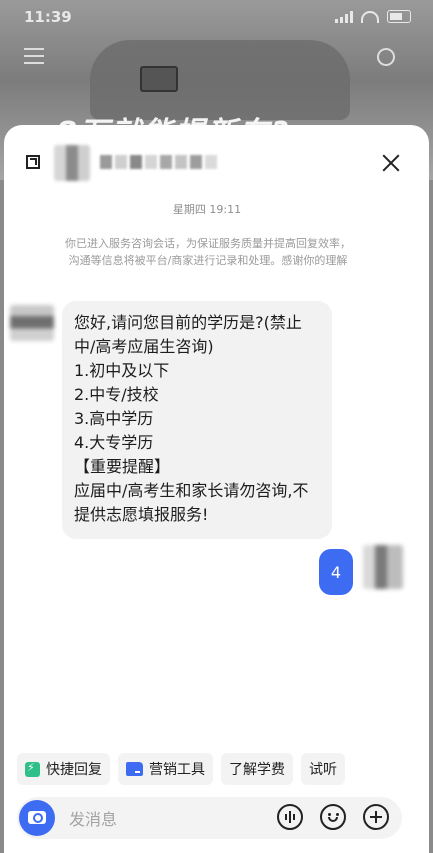 This screenshot has width=433, height=853. Describe the element at coordinates (33, 162) in the screenshot. I see `minimize-icon` at that location.